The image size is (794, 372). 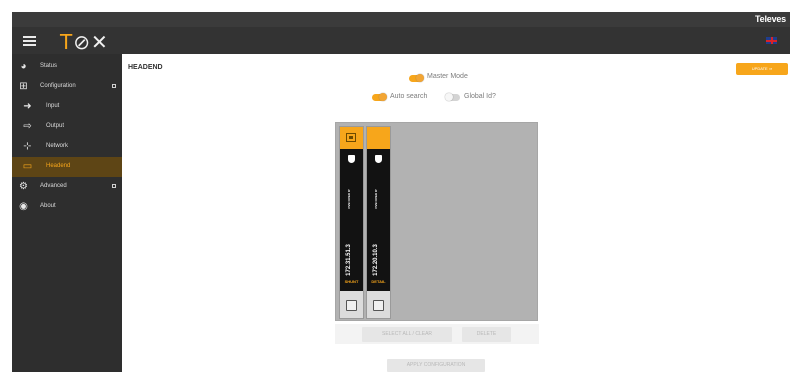 I want to click on gears-icon: ⚙, so click(x=23, y=186).